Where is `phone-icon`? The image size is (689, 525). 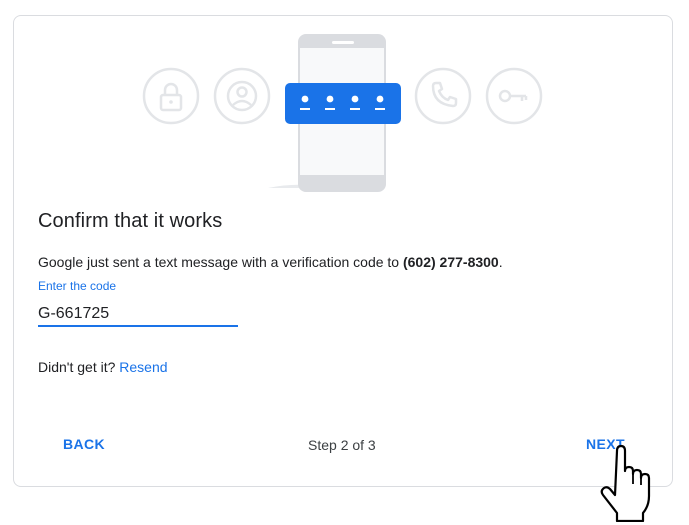
phone-icon is located at coordinates (443, 96).